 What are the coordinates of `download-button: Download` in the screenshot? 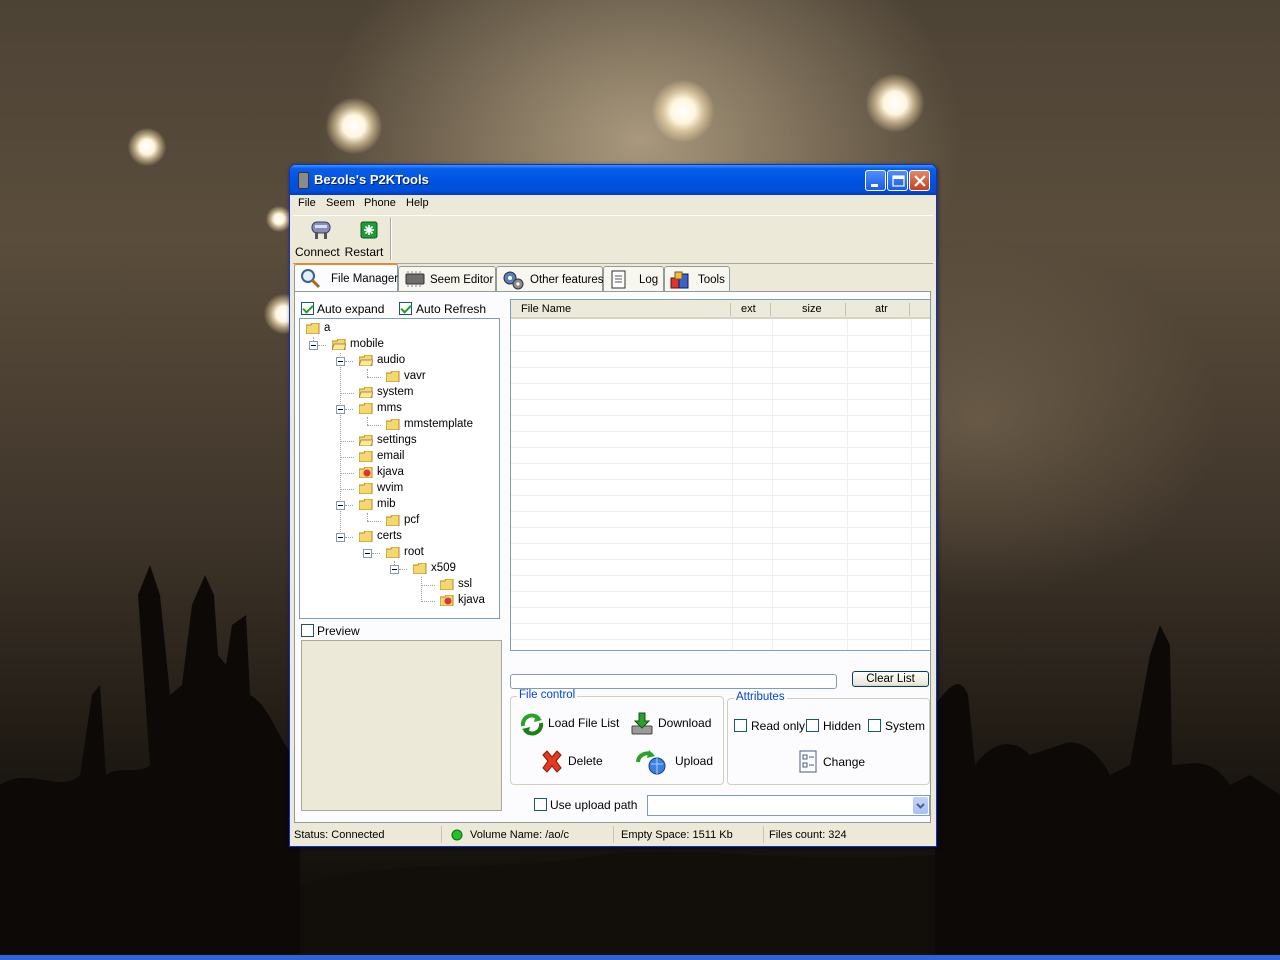 It's located at (674, 724).